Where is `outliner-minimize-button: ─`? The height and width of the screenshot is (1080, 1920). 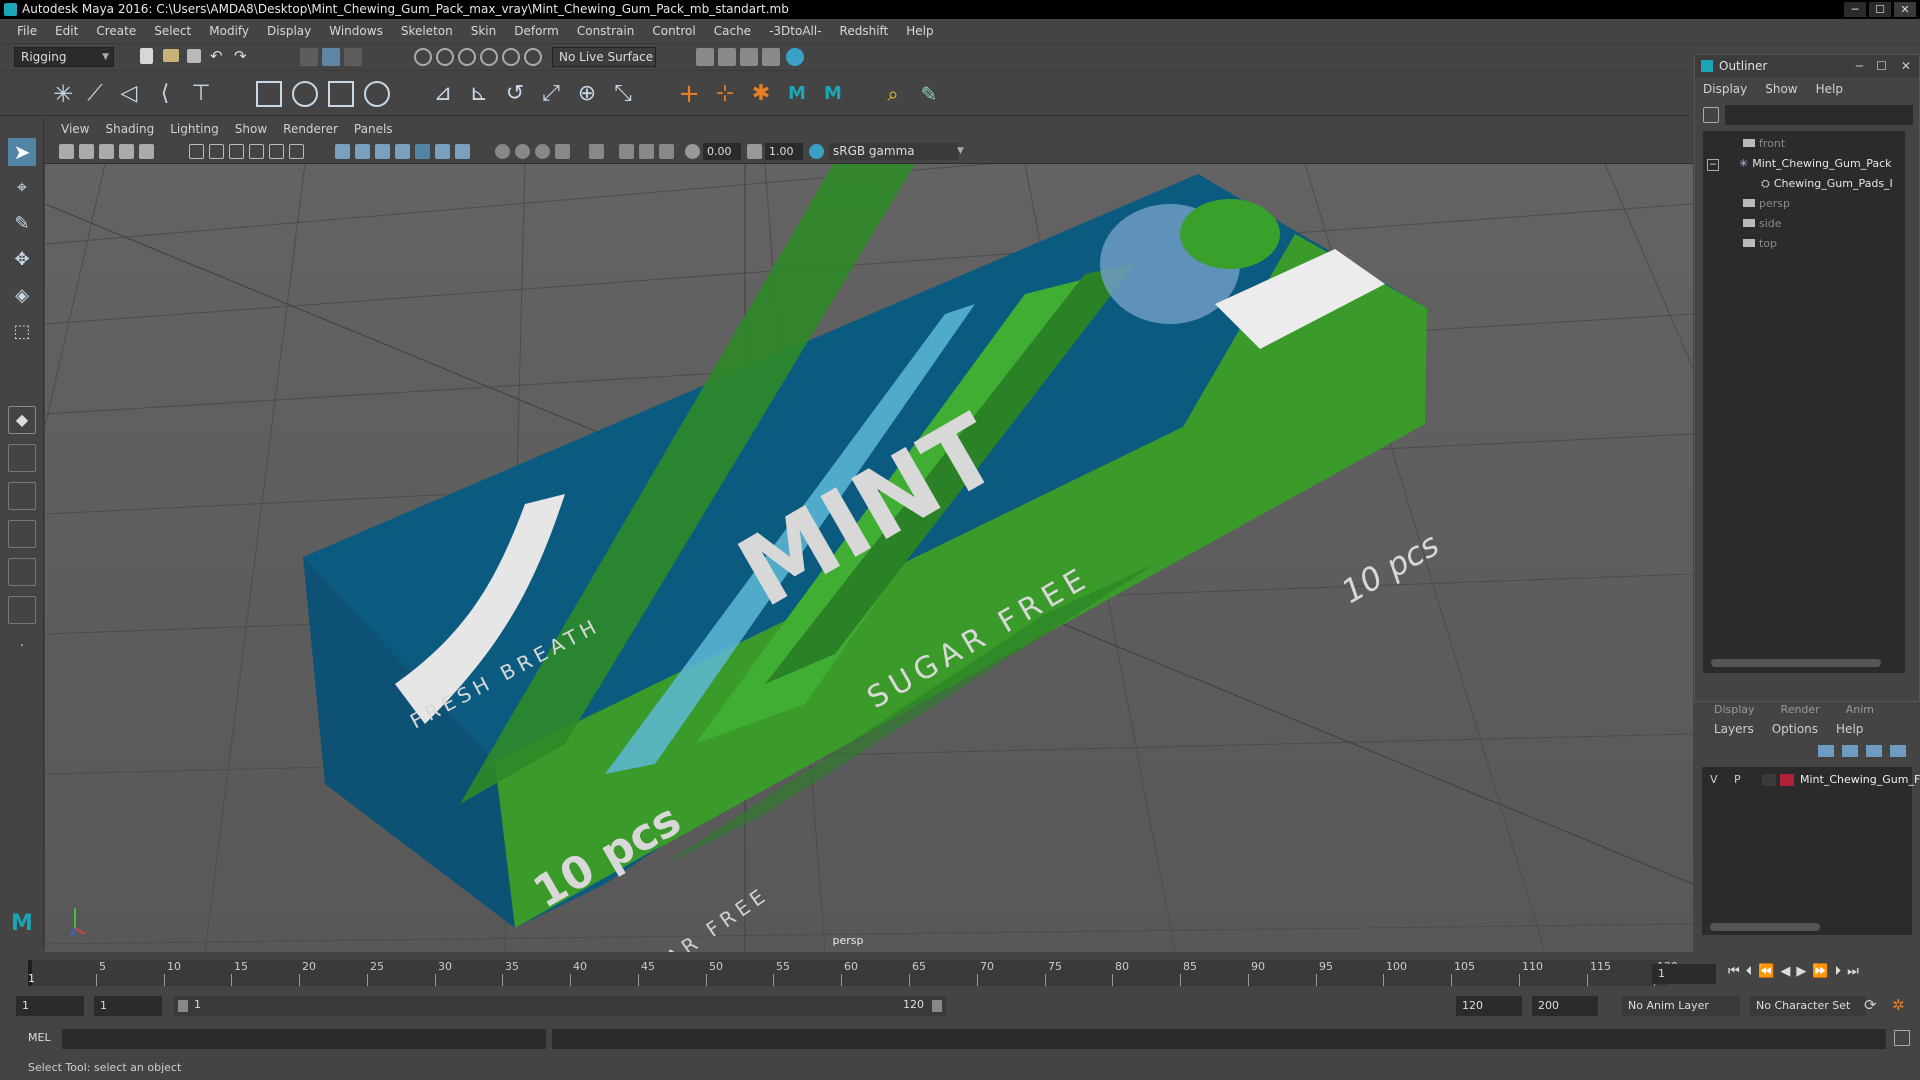
outliner-minimize-button: ─ is located at coordinates (1859, 66).